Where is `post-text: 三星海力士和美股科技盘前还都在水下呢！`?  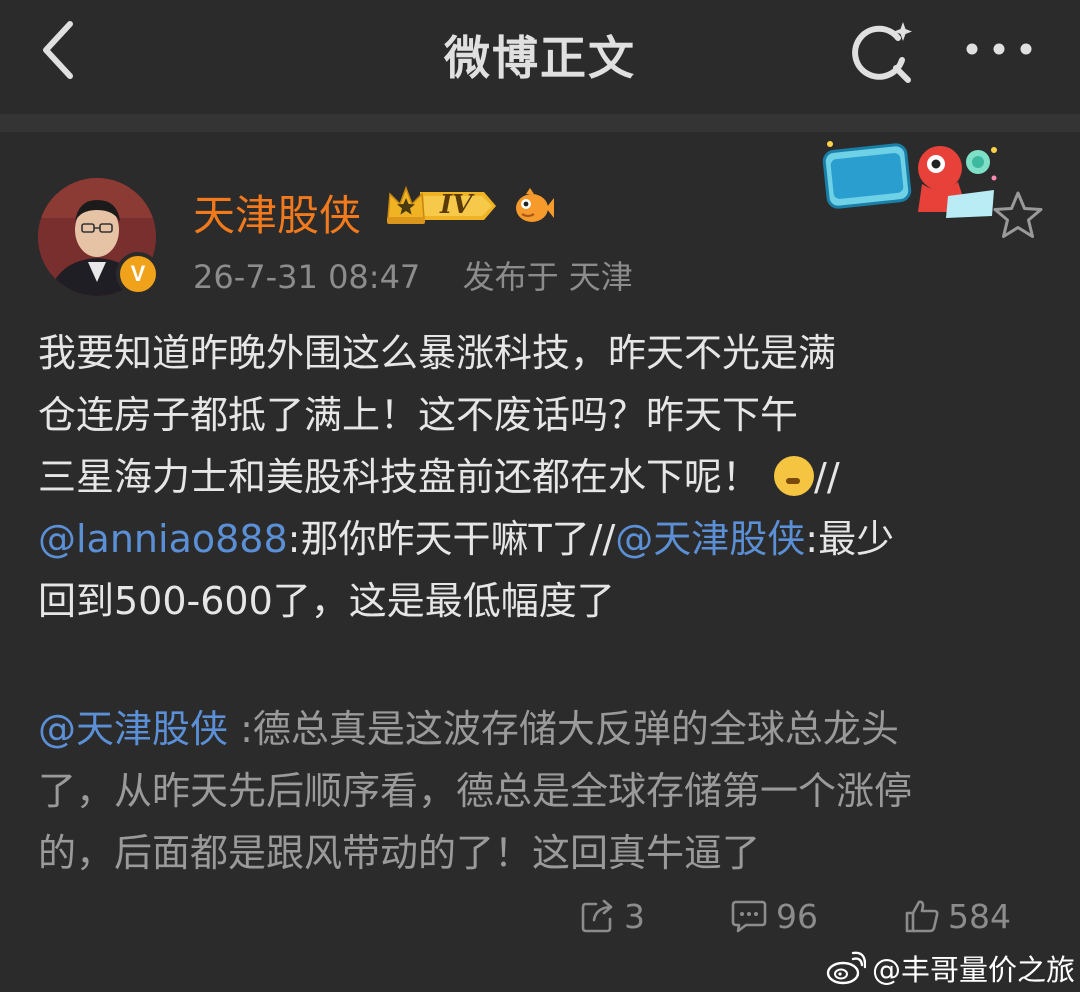 post-text: 三星海力士和美股科技盘前还都在水下呢！ is located at coordinates (399, 477).